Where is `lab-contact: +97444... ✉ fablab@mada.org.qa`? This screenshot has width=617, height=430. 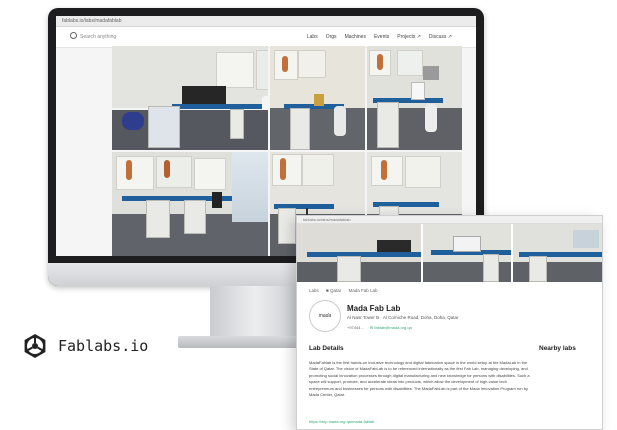 lab-contact: +97444... ✉ fablab@mada.org.qa is located at coordinates (379, 327).